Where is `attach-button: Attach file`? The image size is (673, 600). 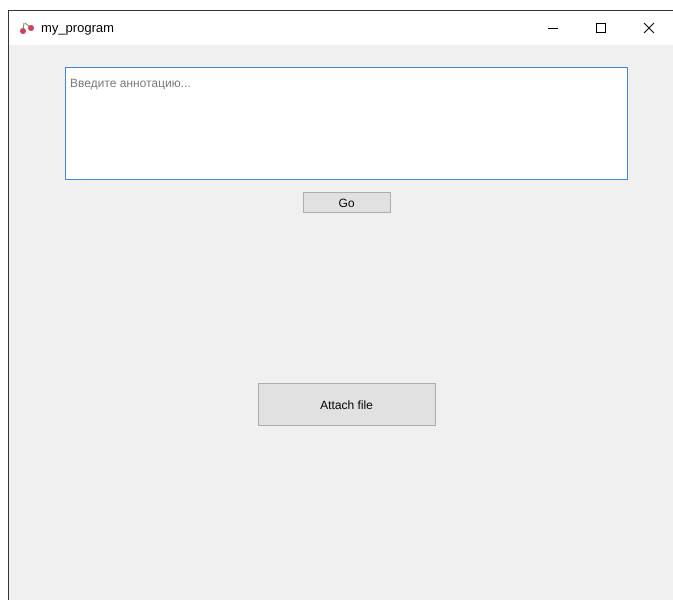 attach-button: Attach file is located at coordinates (347, 404).